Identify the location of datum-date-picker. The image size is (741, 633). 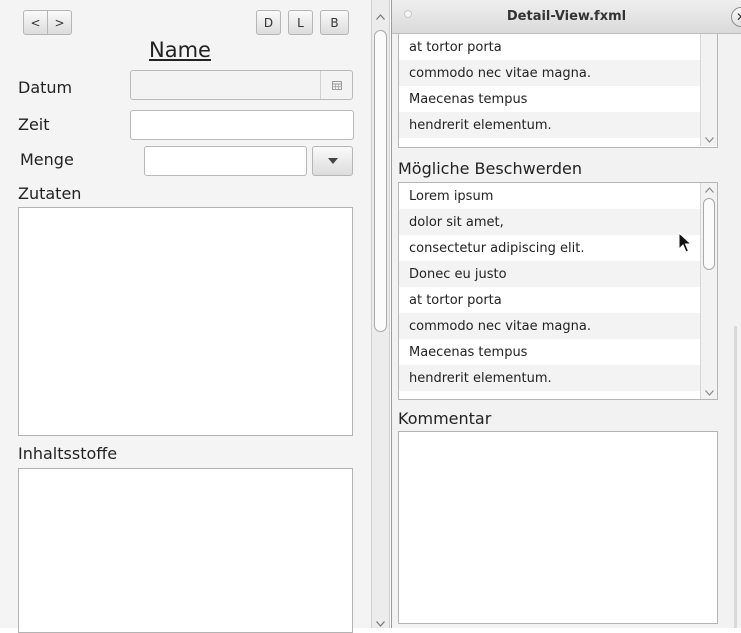
(241, 85).